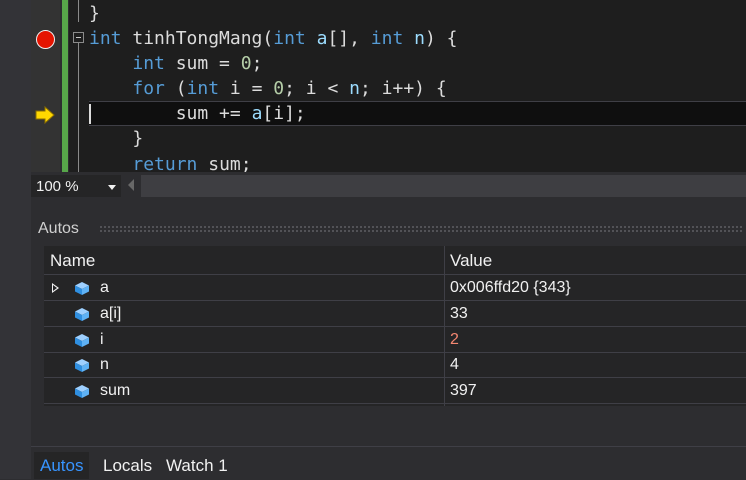 This screenshot has width=746, height=480. Describe the element at coordinates (395, 288) in the screenshot. I see `table-row: a 0x006ffd20 {343}` at that location.